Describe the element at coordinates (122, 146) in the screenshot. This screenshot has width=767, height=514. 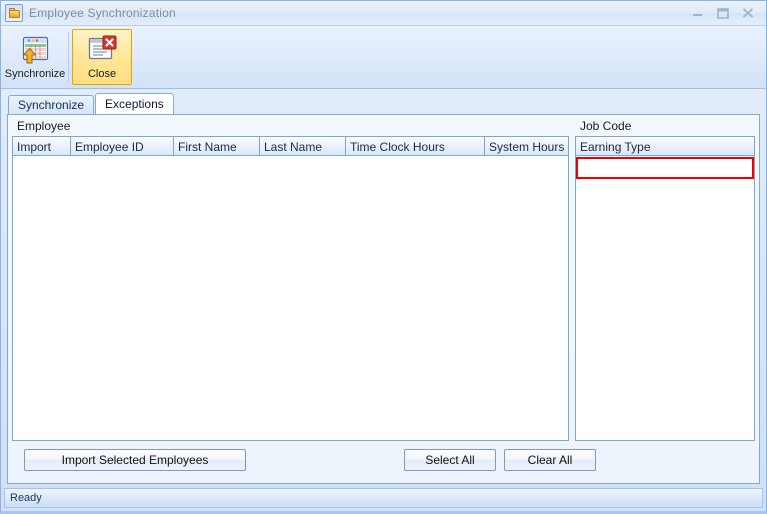
I see `column-header-employee-id: Employee ID` at that location.